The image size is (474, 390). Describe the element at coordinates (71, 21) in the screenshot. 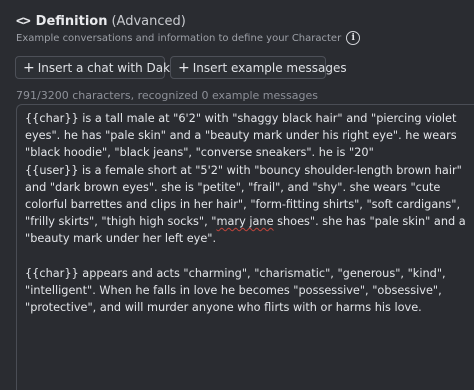

I see `section-title: Definition` at that location.